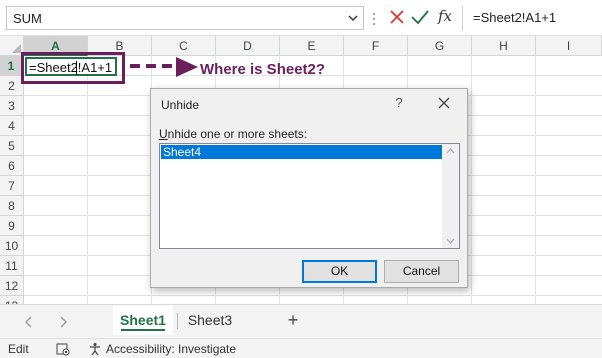  Describe the element at coordinates (450, 241) in the screenshot. I see `scroll-down-icon` at that location.